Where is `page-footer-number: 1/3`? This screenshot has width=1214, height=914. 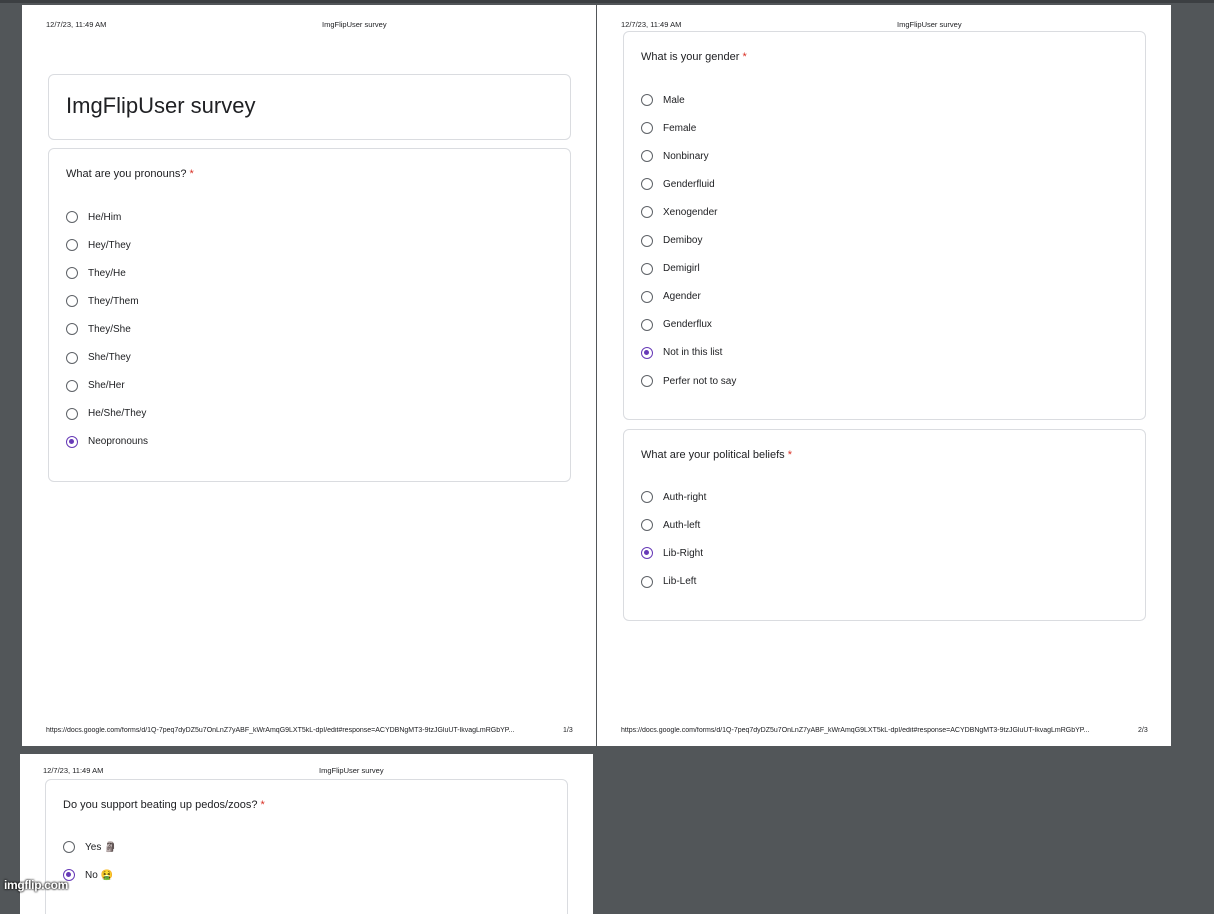 page-footer-number: 1/3 is located at coordinates (568, 730).